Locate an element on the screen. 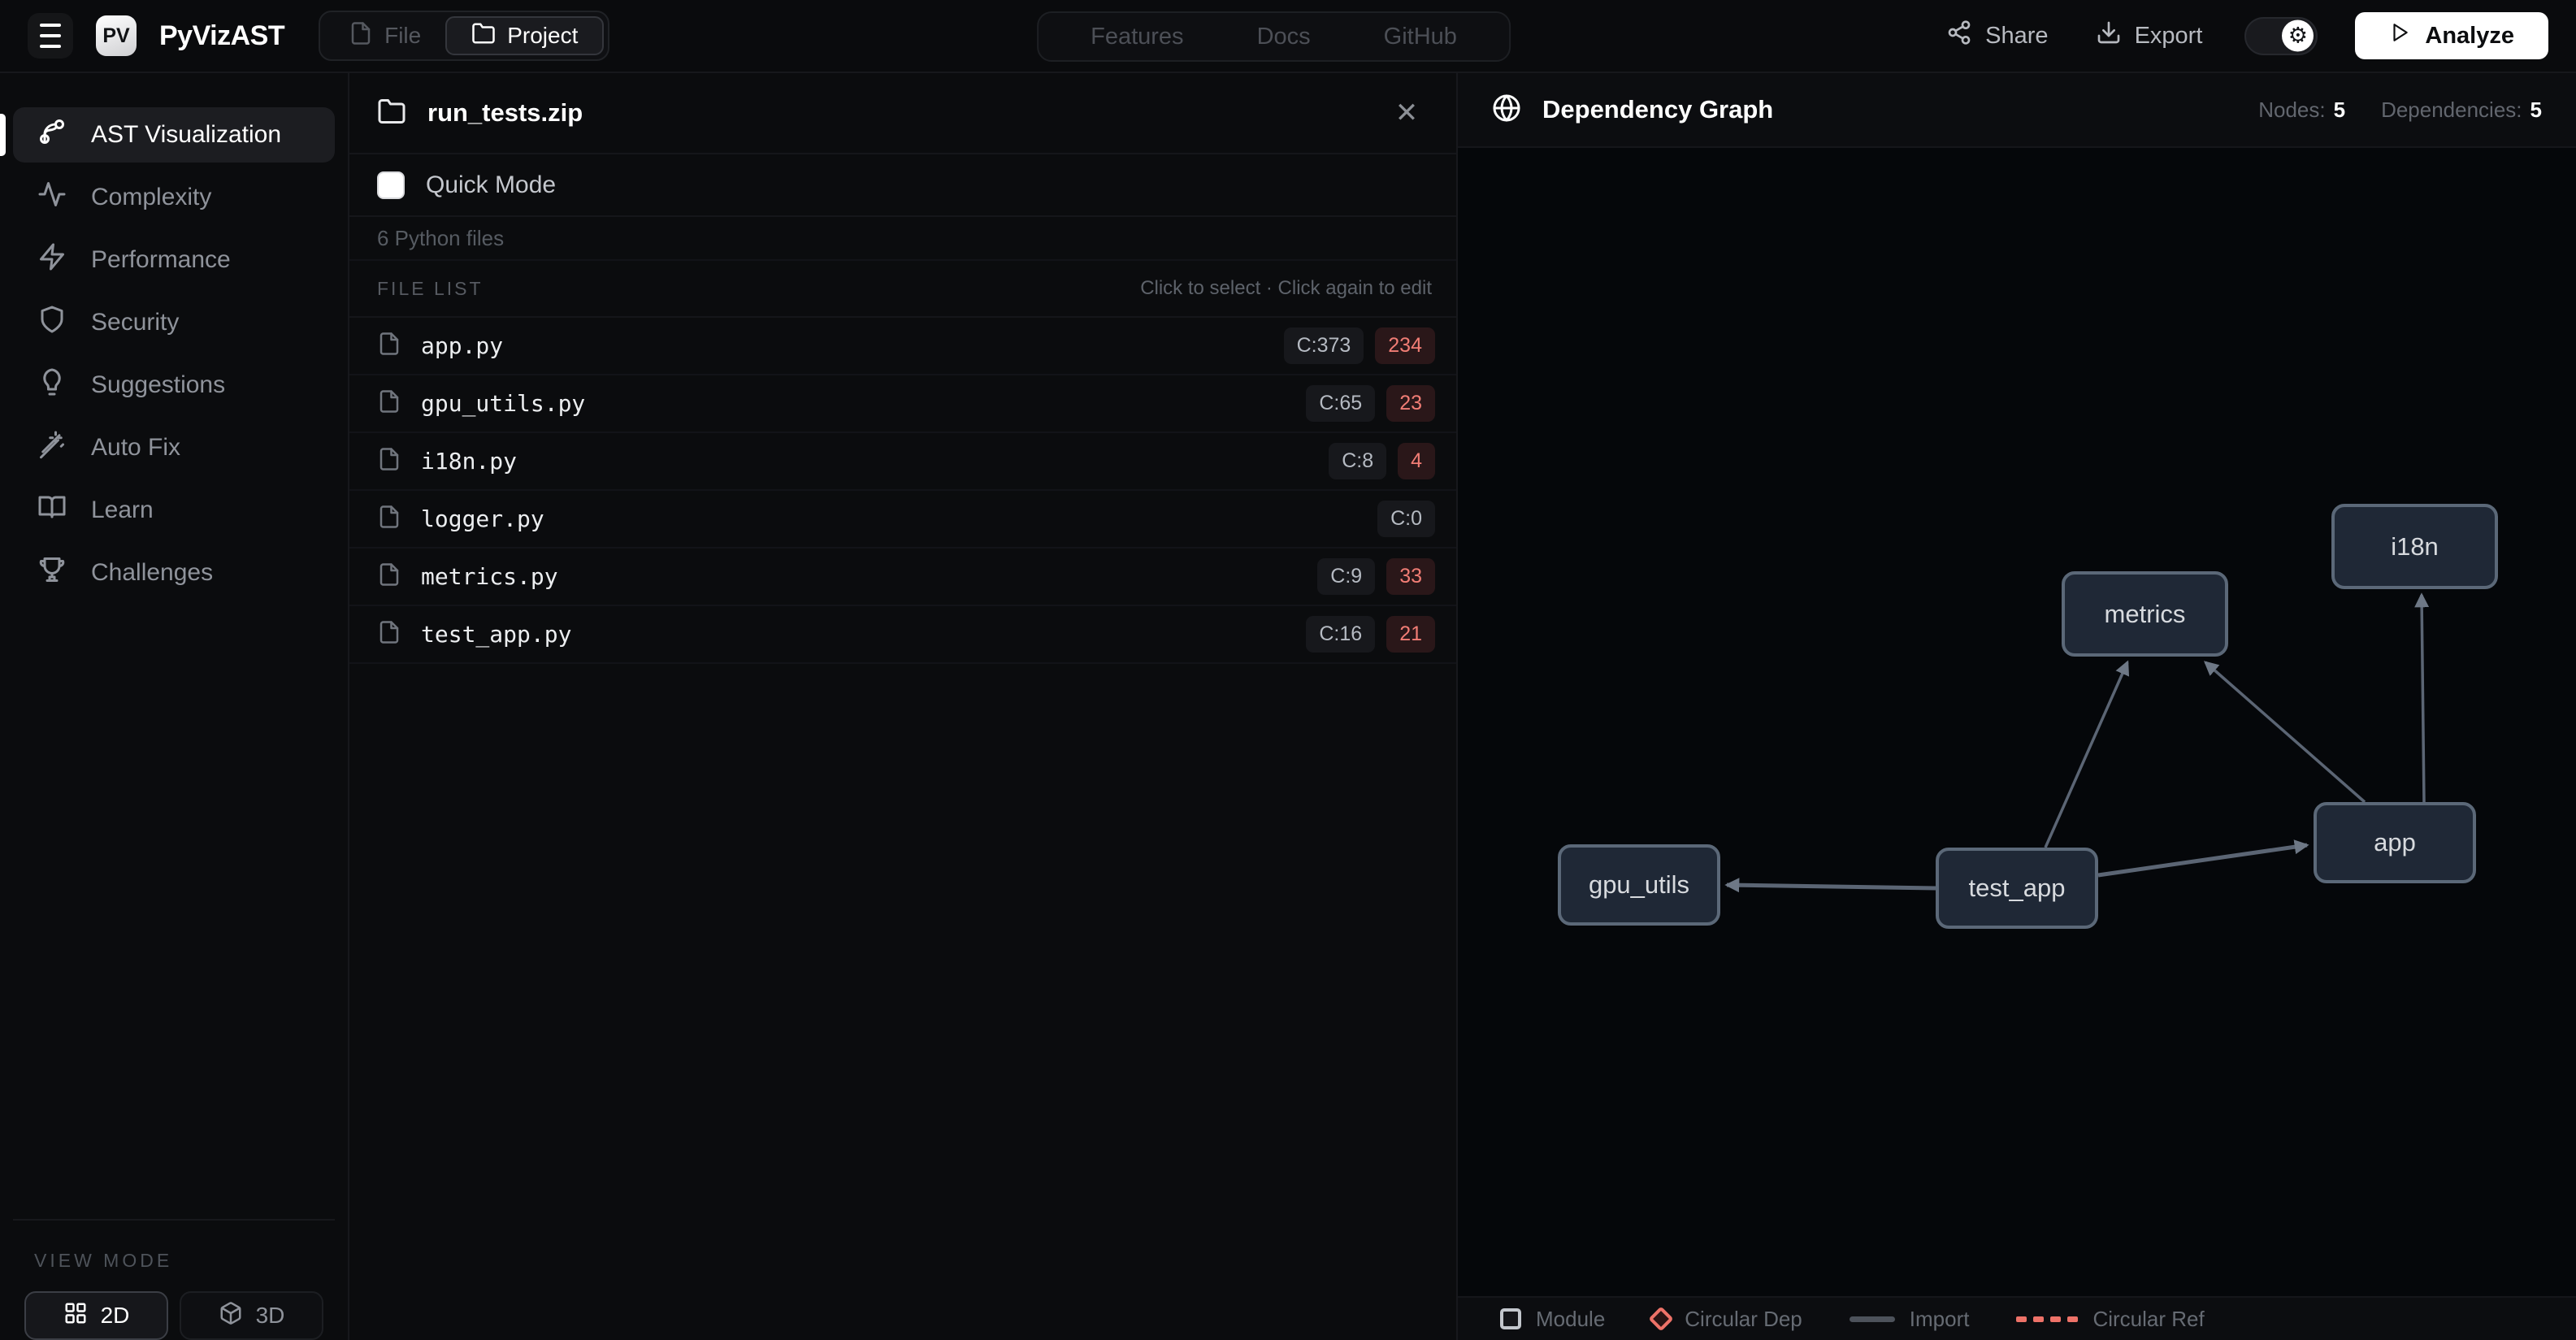  view-mode-3d-button: 3D is located at coordinates (251, 1315).